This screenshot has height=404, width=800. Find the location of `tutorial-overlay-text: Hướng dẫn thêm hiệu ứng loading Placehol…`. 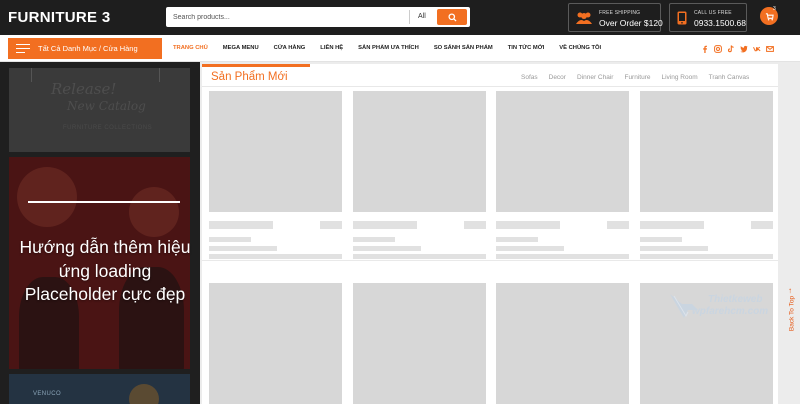

tutorial-overlay-text: Hướng dẫn thêm hiệu ứng loading Placehol… is located at coordinates (105, 270).